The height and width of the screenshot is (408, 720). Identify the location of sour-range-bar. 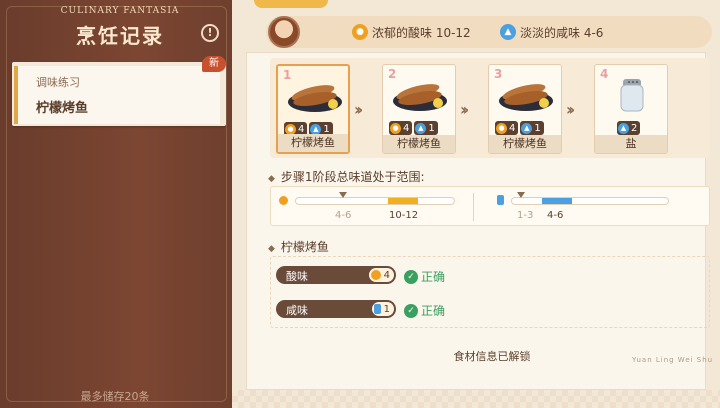
(375, 201).